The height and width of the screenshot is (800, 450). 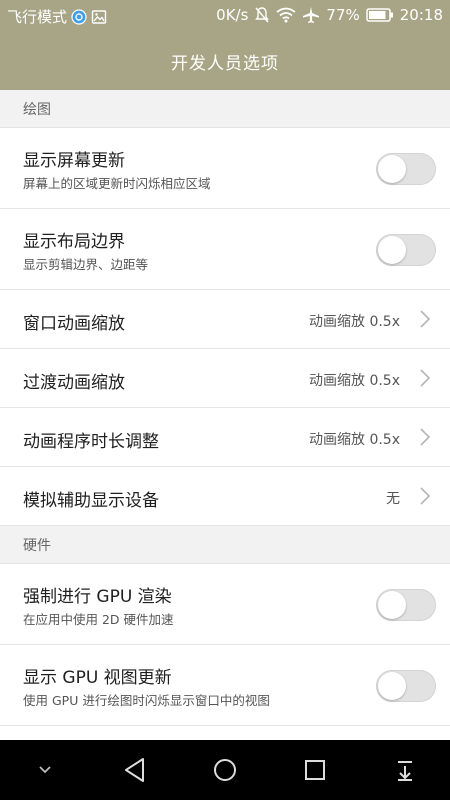 I want to click on notification-pull-button, so click(x=405, y=770).